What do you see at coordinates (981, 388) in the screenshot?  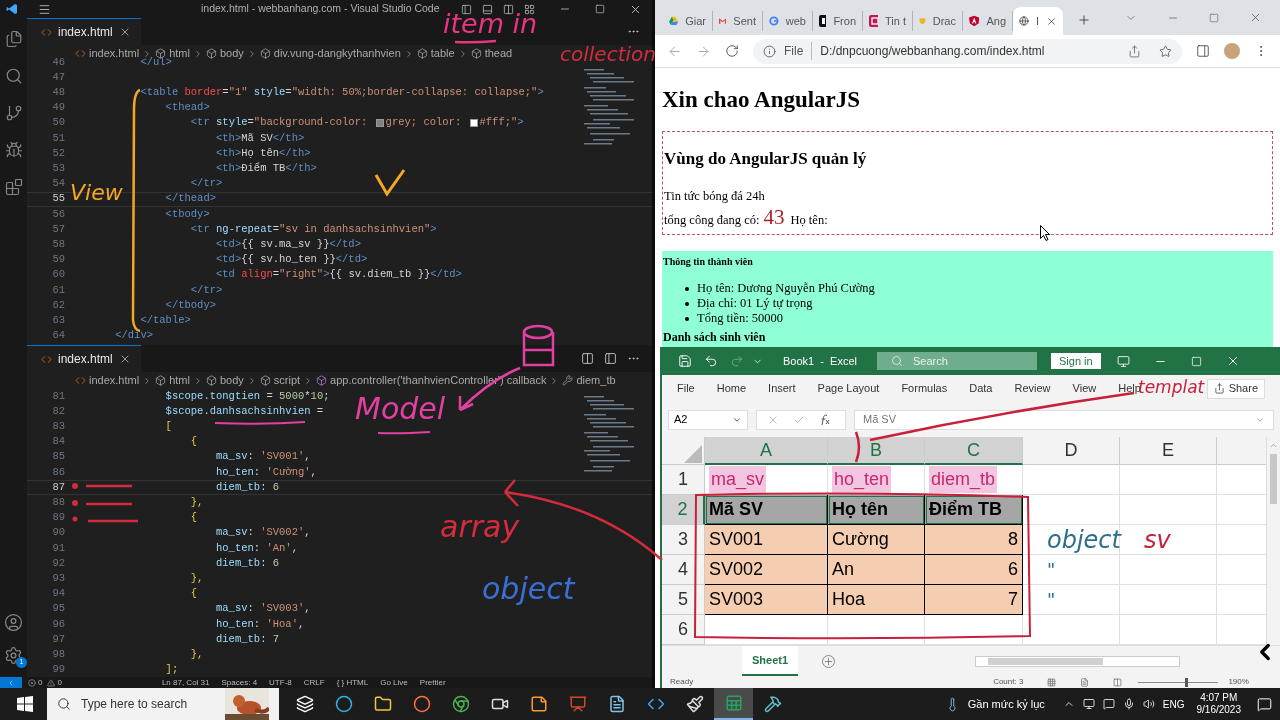 I see `ribbon-tab: Data` at bounding box center [981, 388].